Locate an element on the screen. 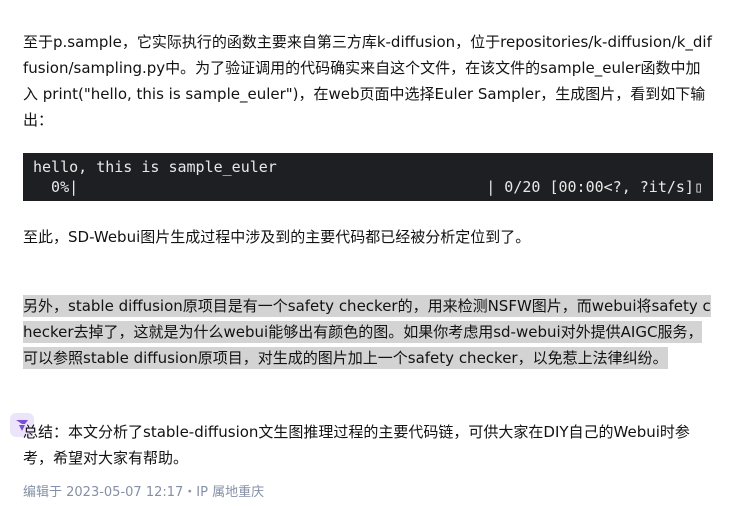  code-progress-left: 0%| is located at coordinates (56, 187).